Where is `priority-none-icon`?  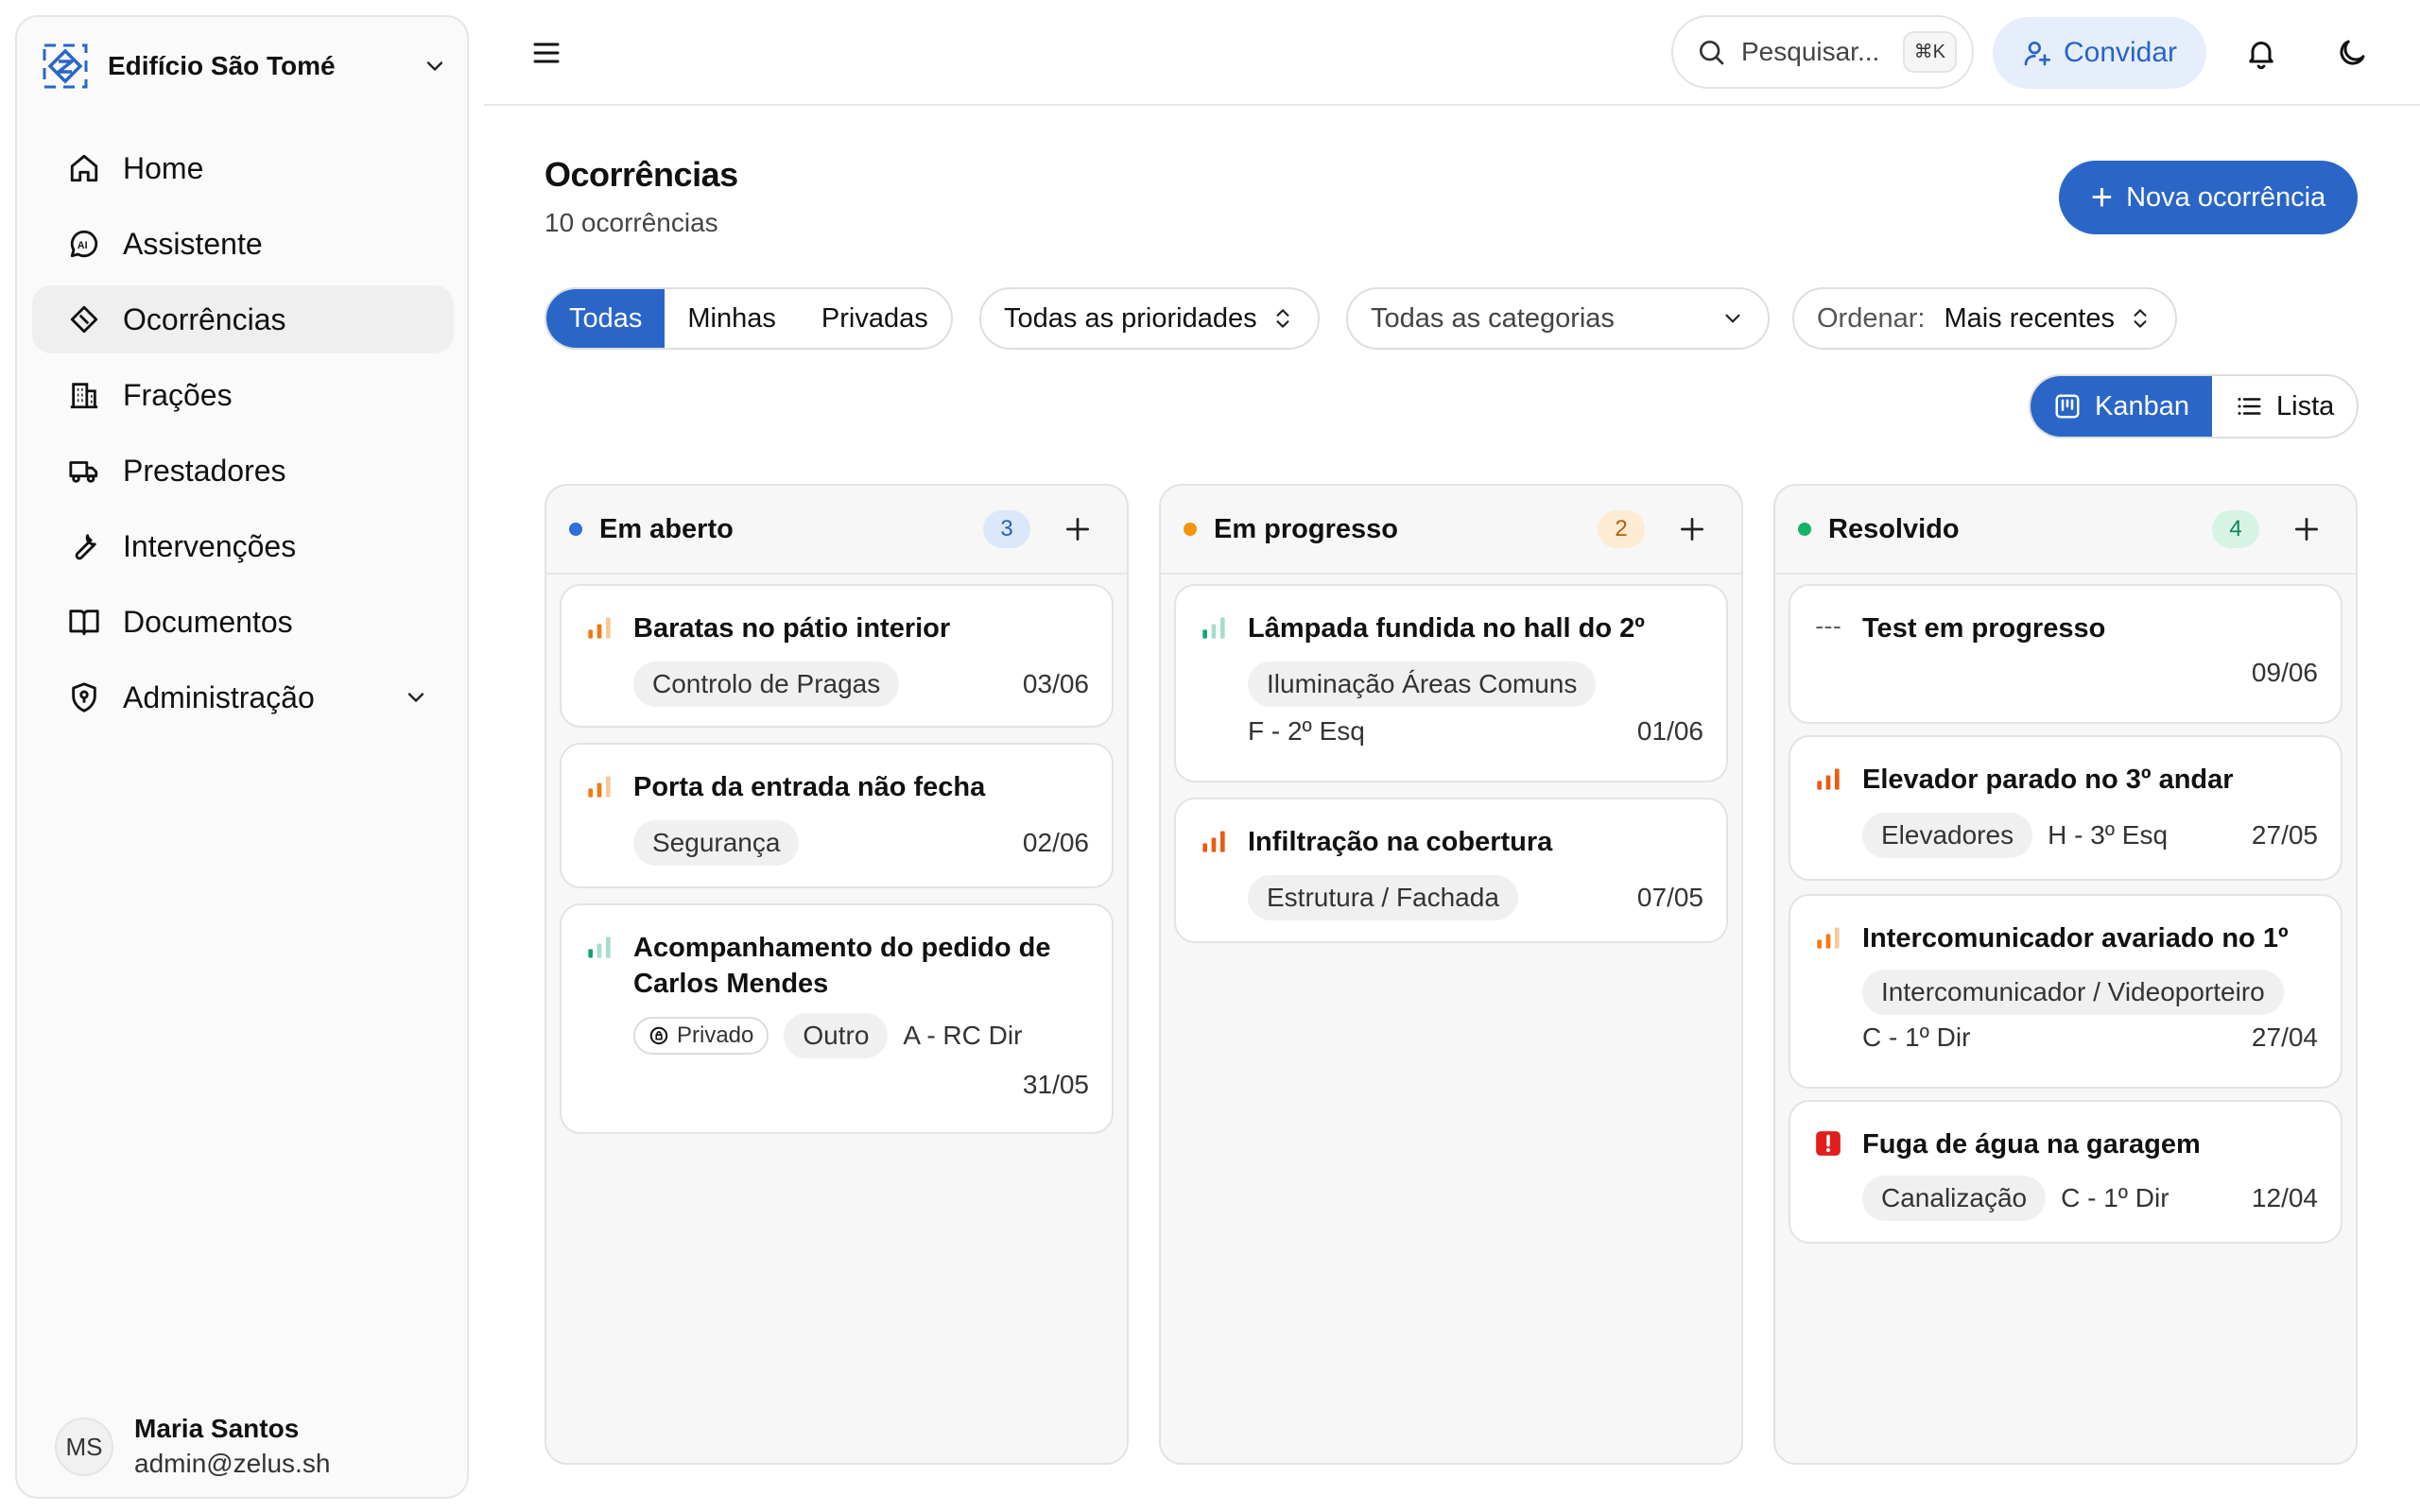 priority-none-icon is located at coordinates (1829, 627).